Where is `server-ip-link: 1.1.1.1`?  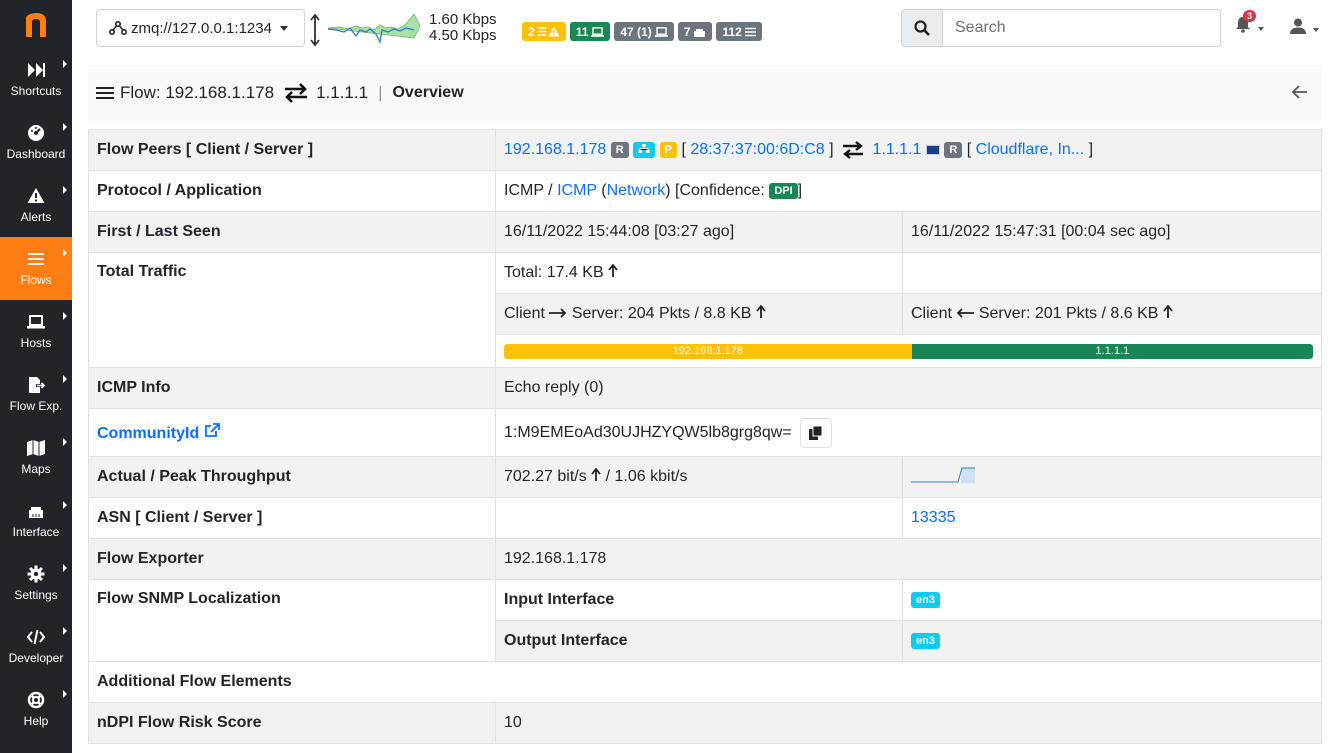
server-ip-link: 1.1.1.1 is located at coordinates (896, 149).